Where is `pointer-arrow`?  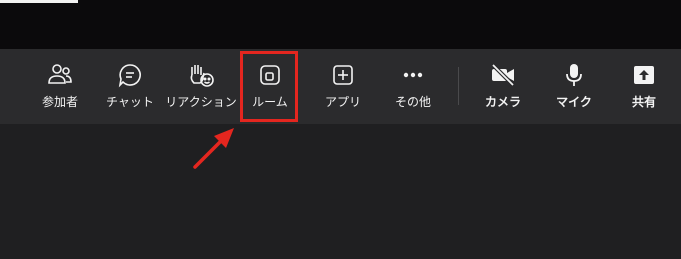
pointer-arrow is located at coordinates (213, 148).